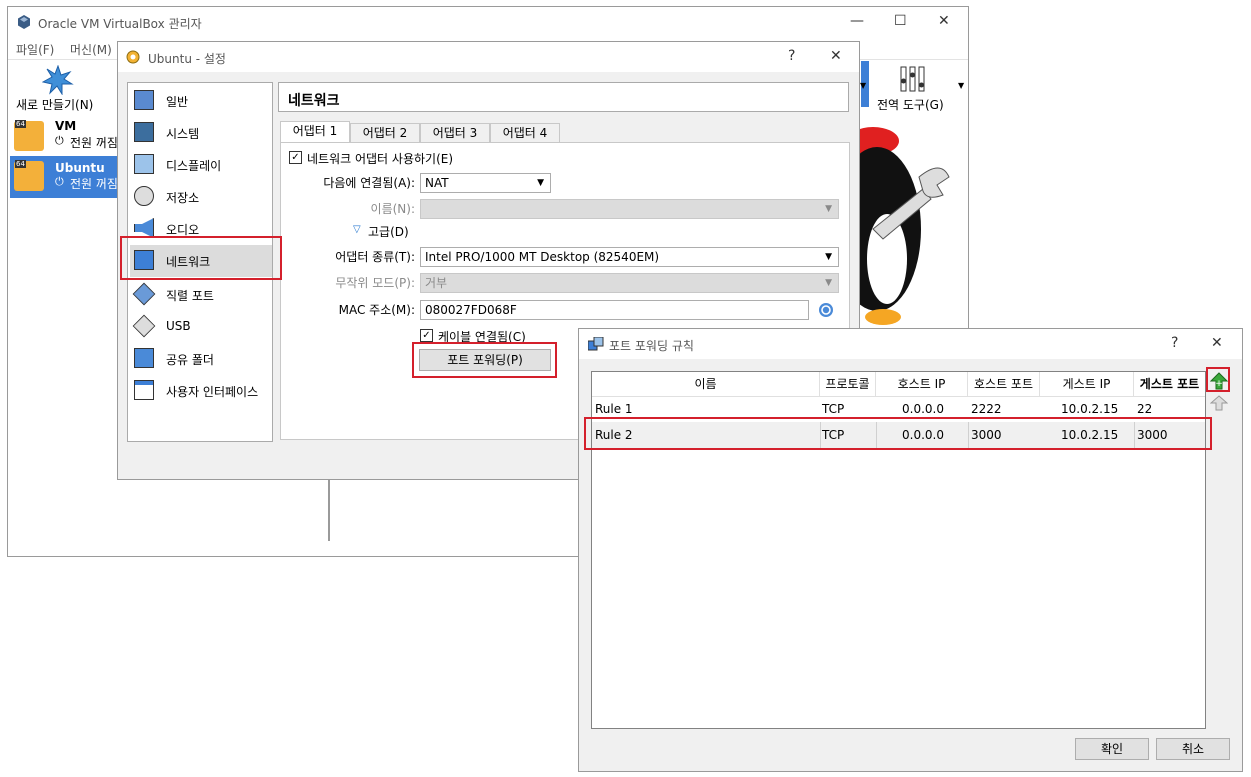 This screenshot has width=1251, height=777. Describe the element at coordinates (485, 183) in the screenshot. I see `attached-select: NAT ▼` at that location.